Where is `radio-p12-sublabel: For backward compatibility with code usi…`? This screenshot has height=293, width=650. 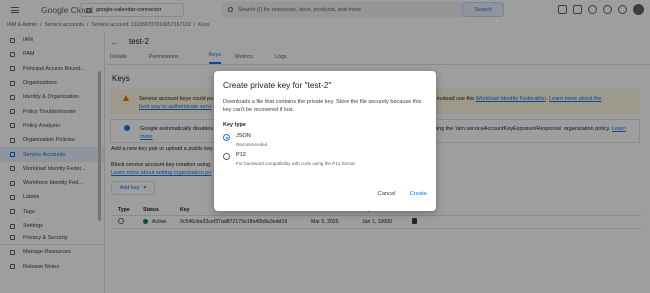
radio-p12-sublabel: For backward compatibility with code usi… is located at coordinates (295, 163).